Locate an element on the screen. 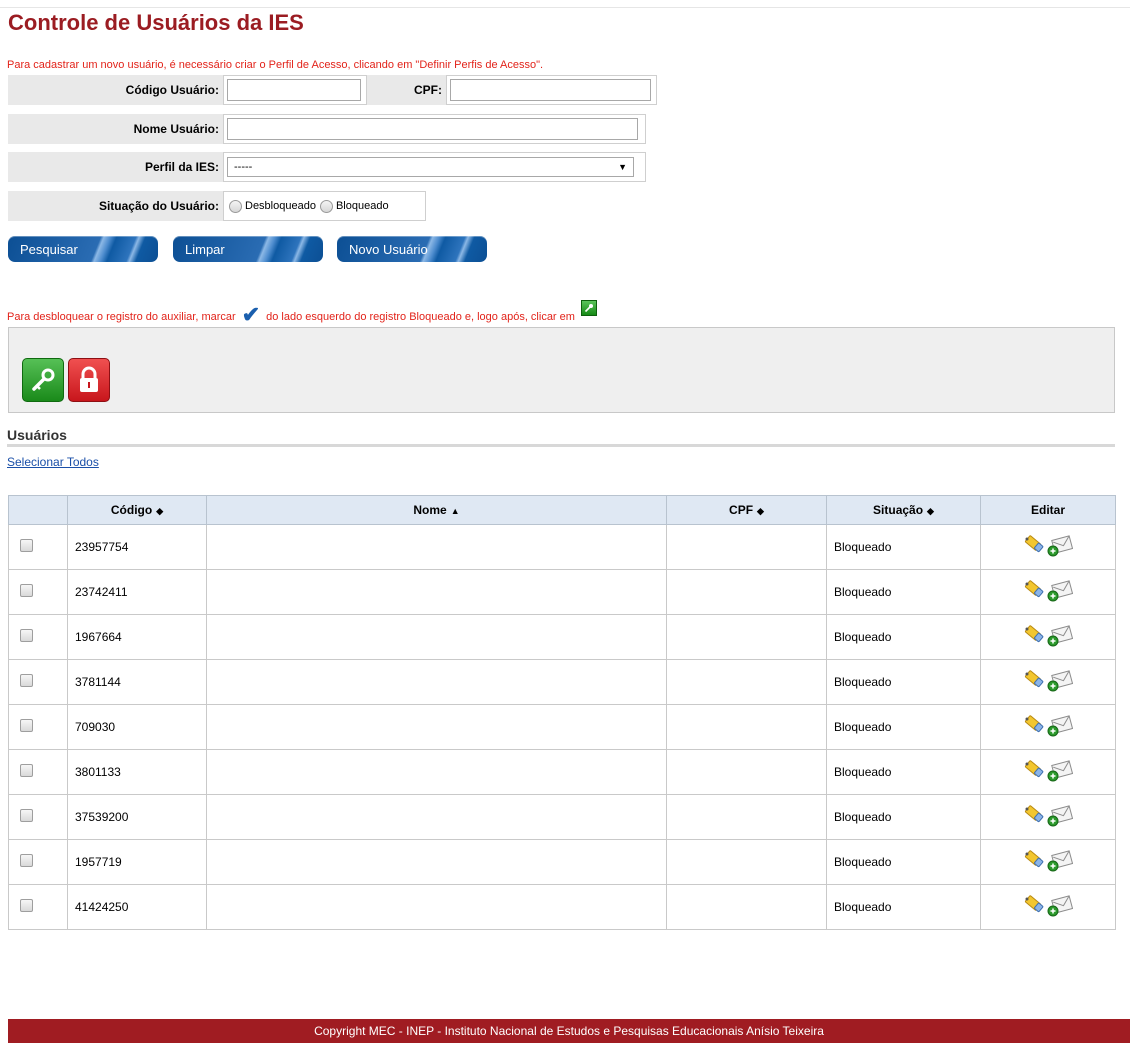 The height and width of the screenshot is (1043, 1130). table-row: 1967664 Bloqueado is located at coordinates (562, 637).